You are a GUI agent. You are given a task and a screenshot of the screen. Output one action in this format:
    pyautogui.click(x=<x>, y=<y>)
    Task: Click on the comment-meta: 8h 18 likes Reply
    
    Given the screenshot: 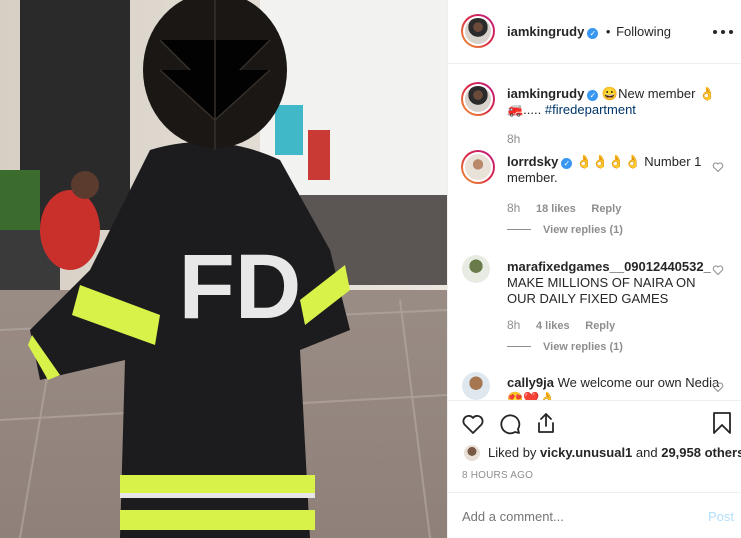 What is the action you would take?
    pyautogui.click(x=564, y=207)
    